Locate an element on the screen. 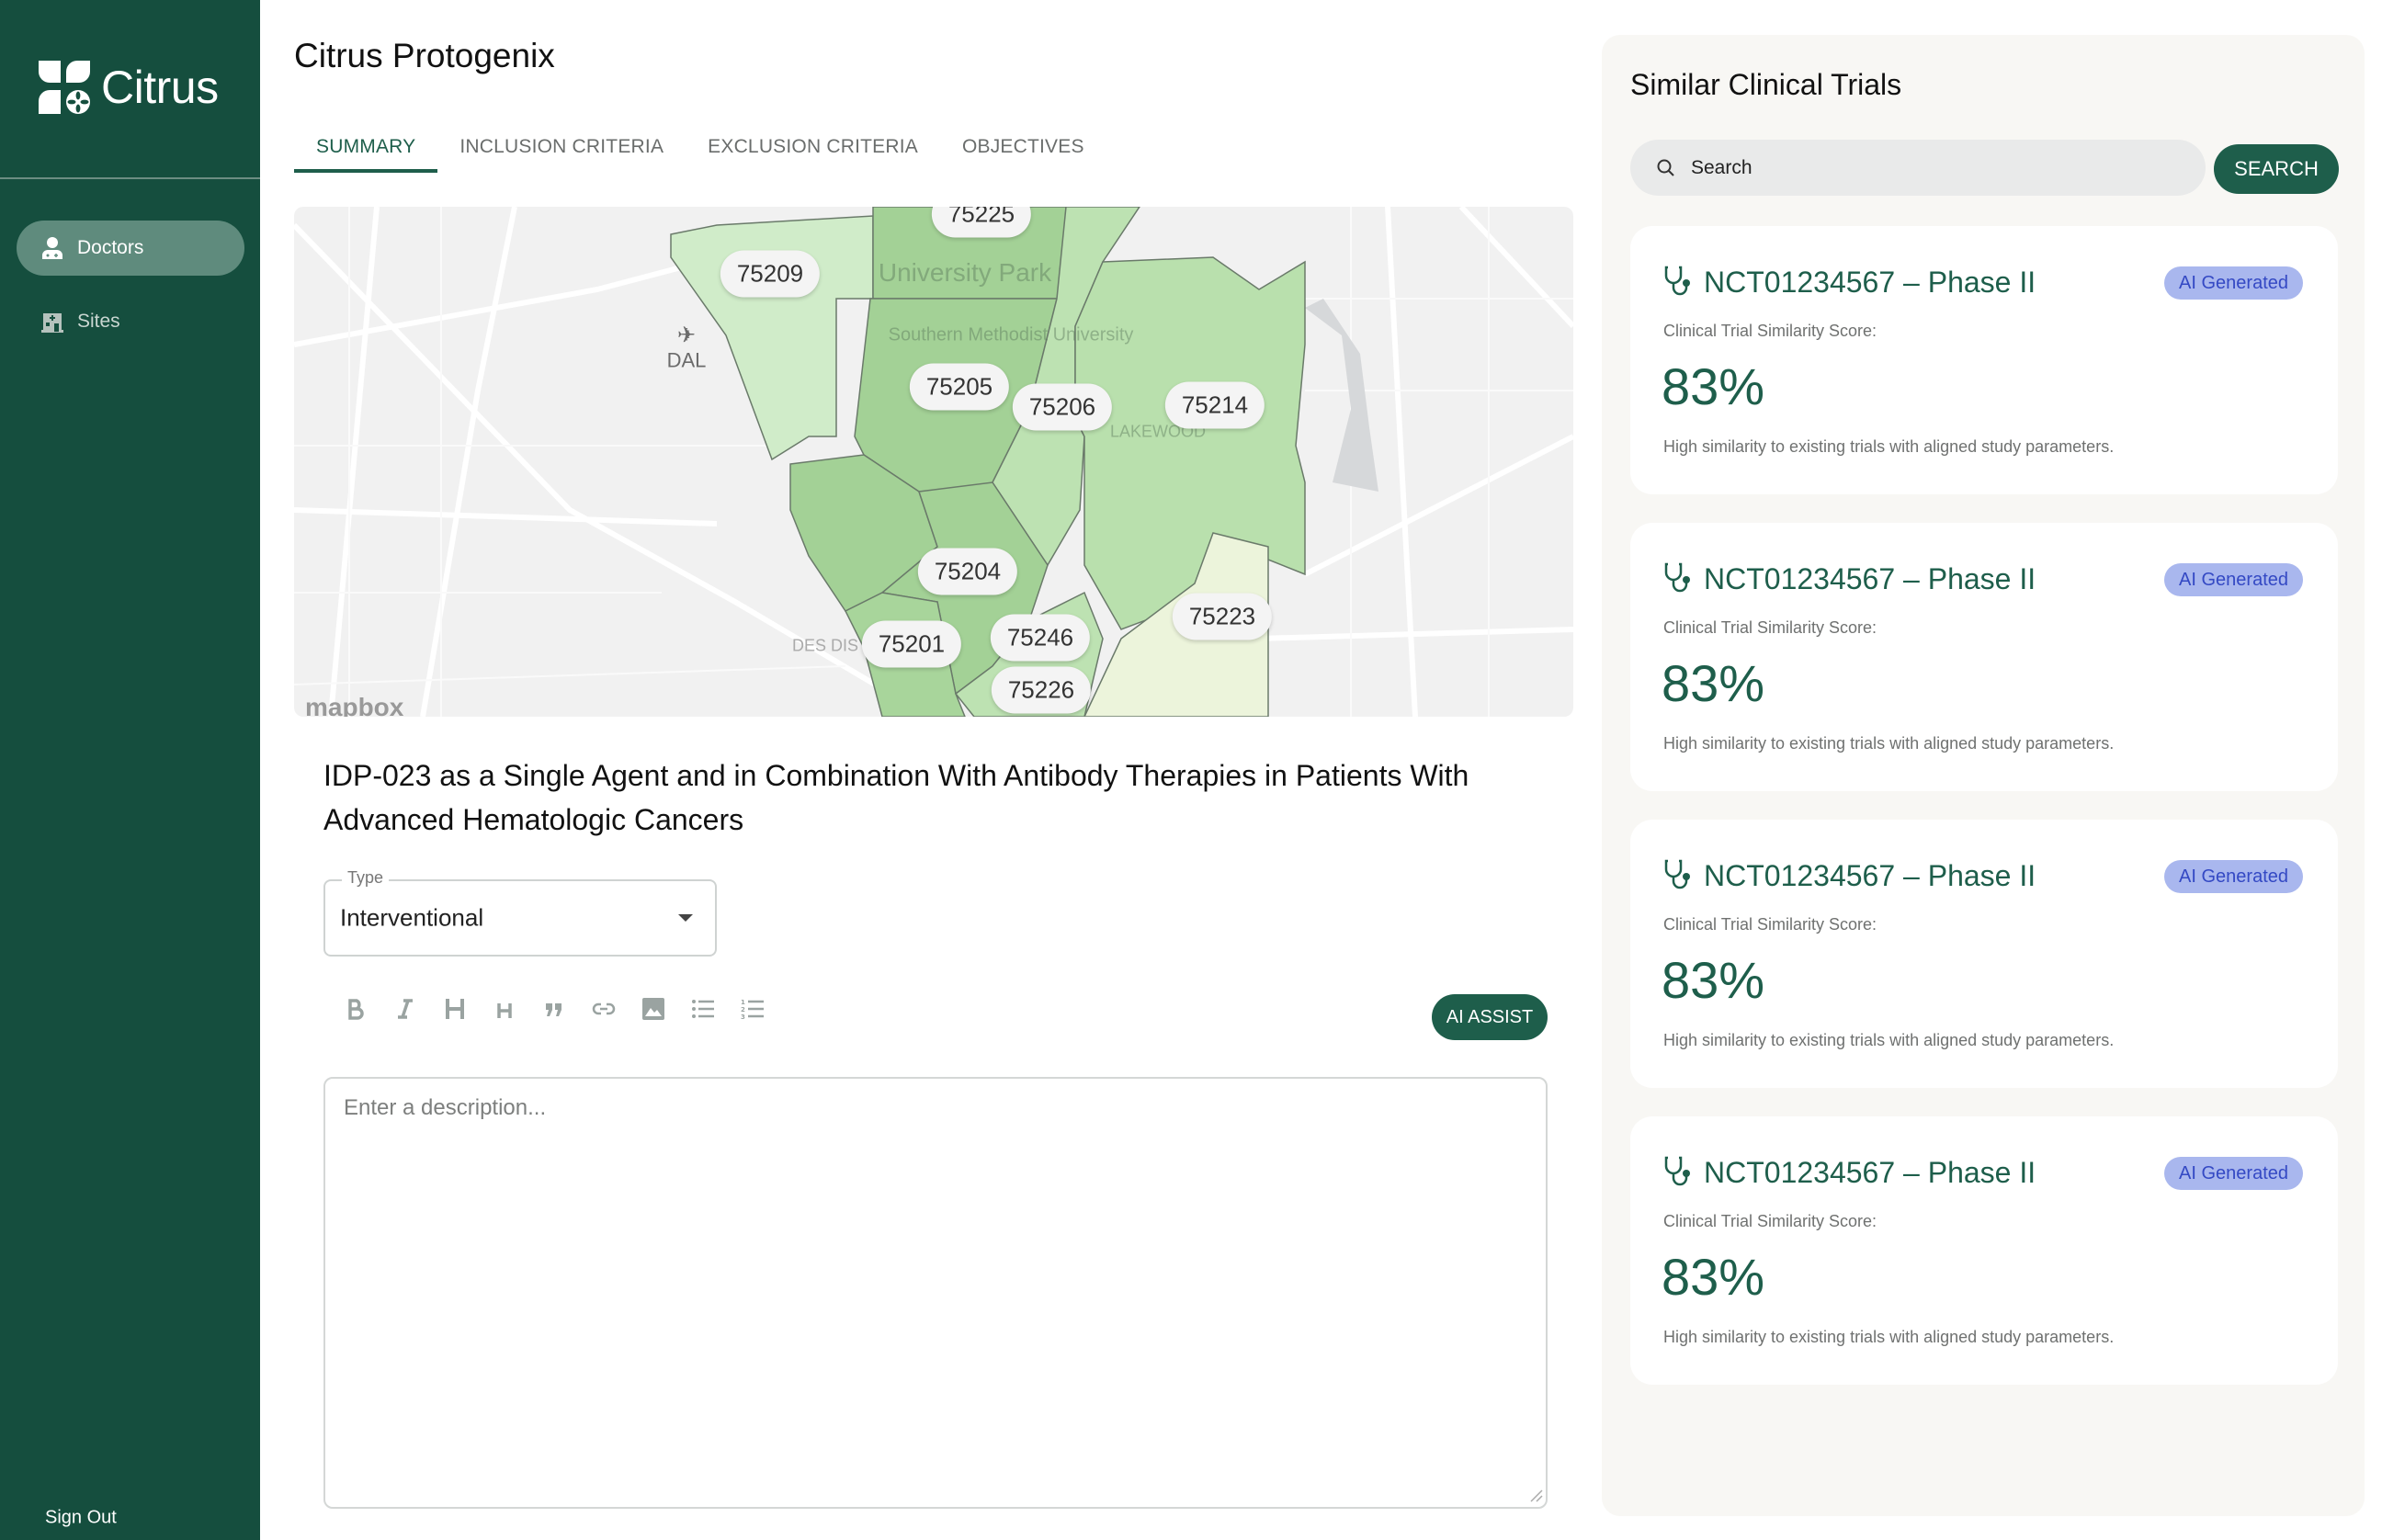 This screenshot has width=2382, height=1540. citrus-logo-icon is located at coordinates (64, 87).